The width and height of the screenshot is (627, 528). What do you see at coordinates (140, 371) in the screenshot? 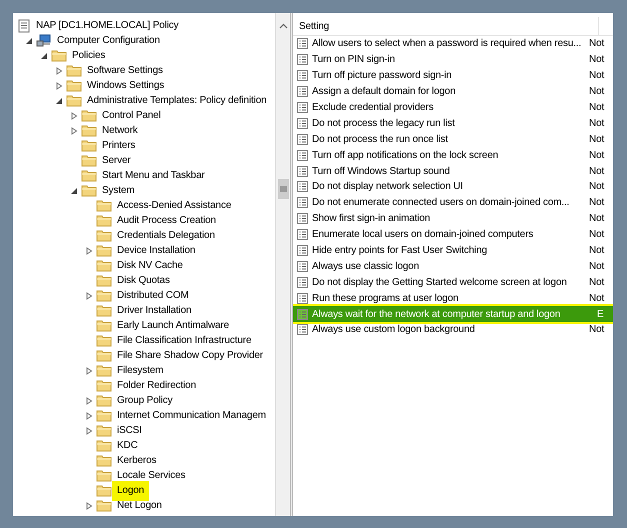
I see `tree-item: Filesystem` at bounding box center [140, 371].